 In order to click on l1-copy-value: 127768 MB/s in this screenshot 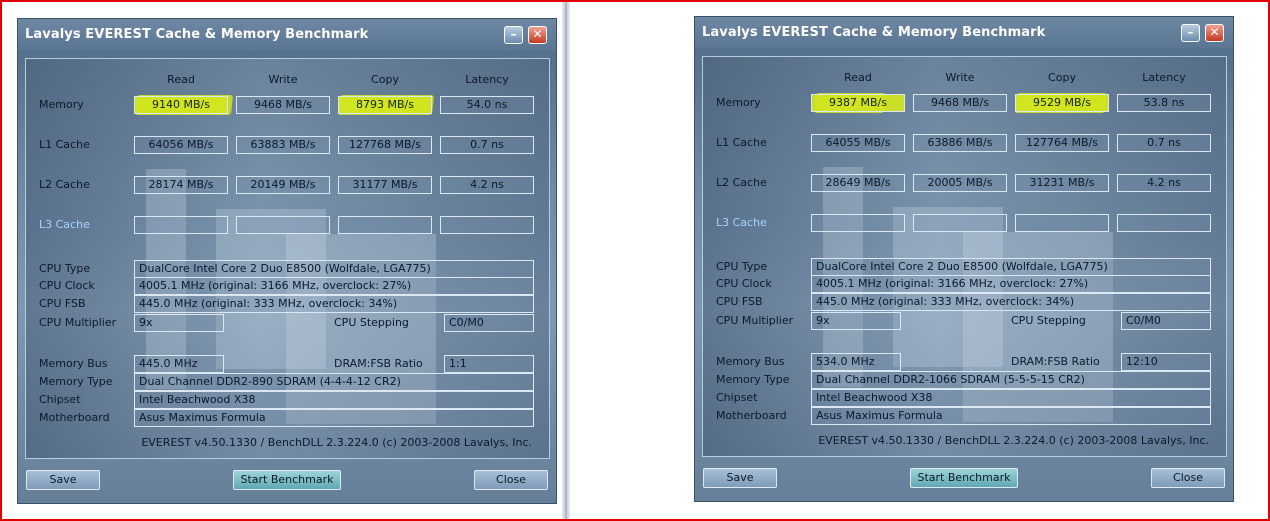, I will do `click(385, 145)`.